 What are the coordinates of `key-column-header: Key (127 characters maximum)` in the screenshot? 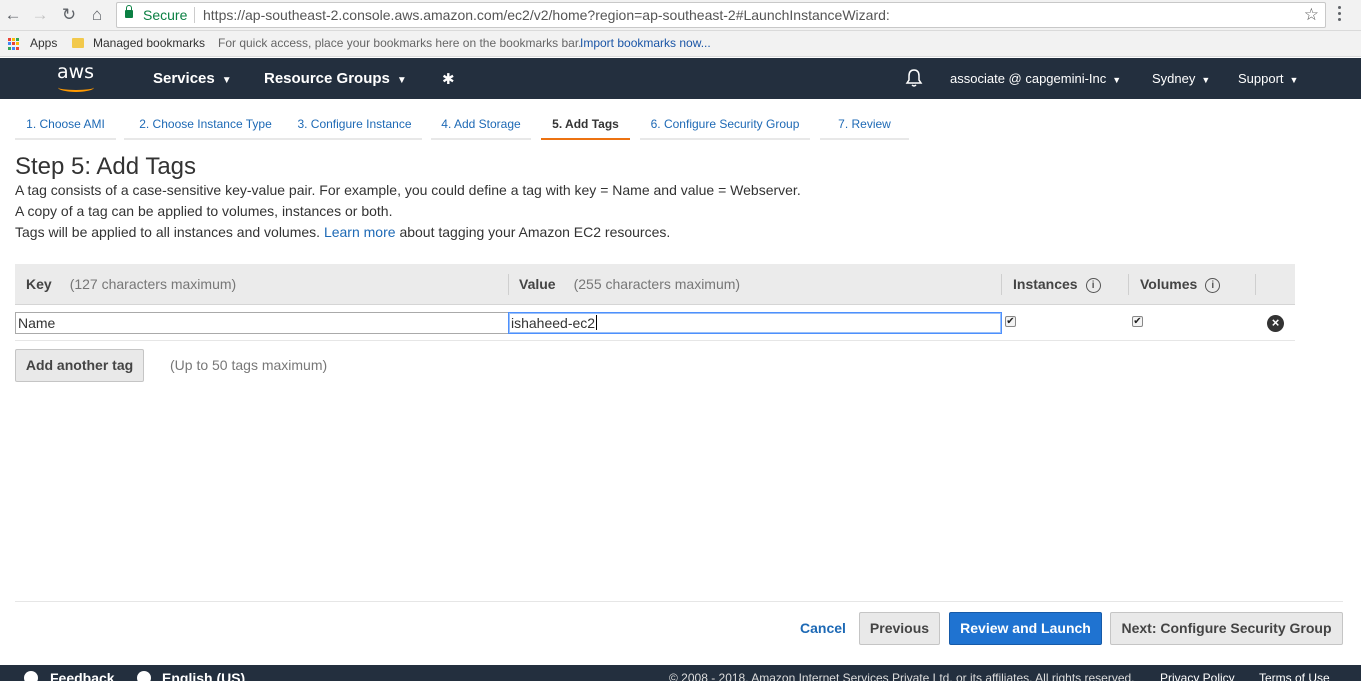 It's located at (131, 284).